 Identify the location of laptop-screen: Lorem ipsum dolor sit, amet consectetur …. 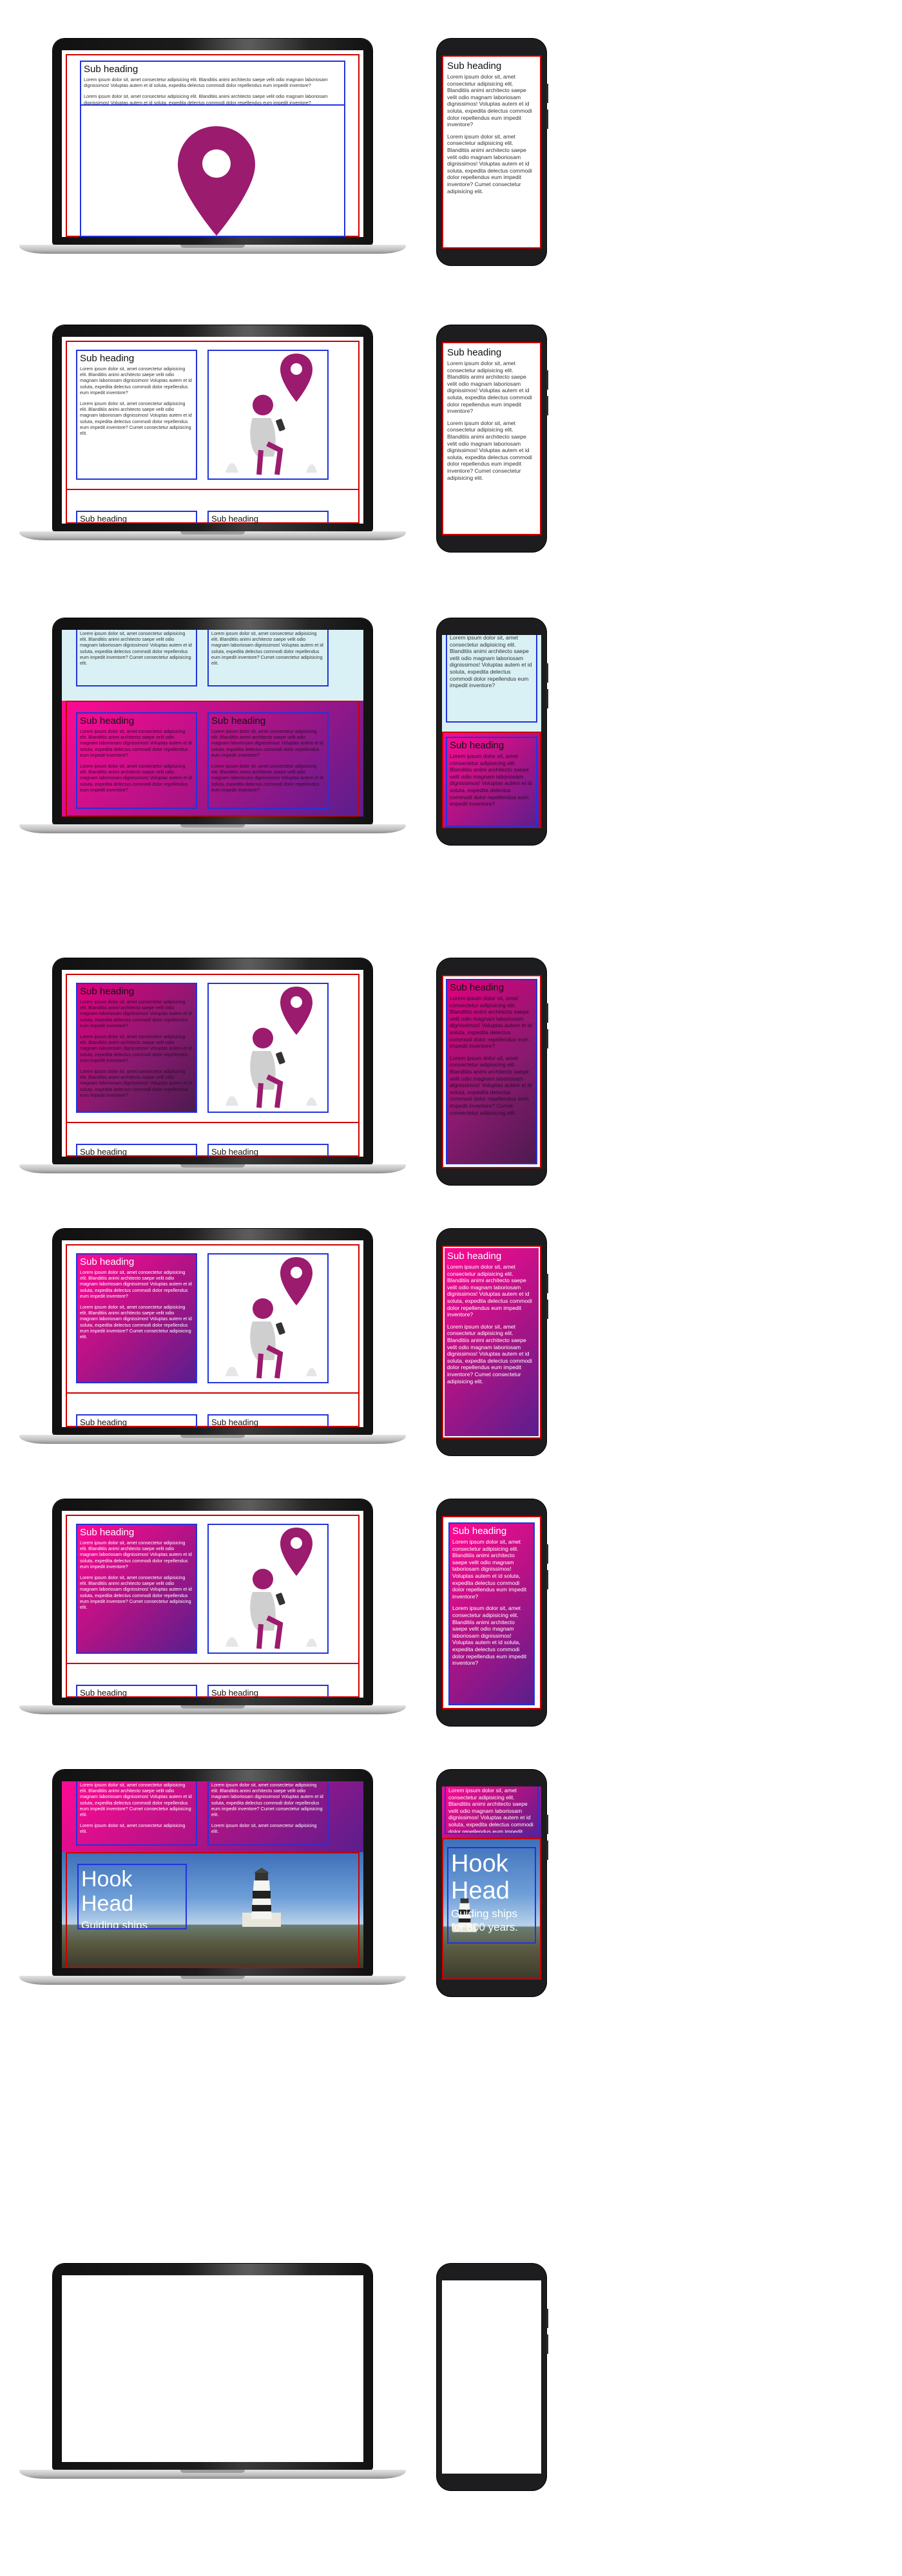
(212, 723).